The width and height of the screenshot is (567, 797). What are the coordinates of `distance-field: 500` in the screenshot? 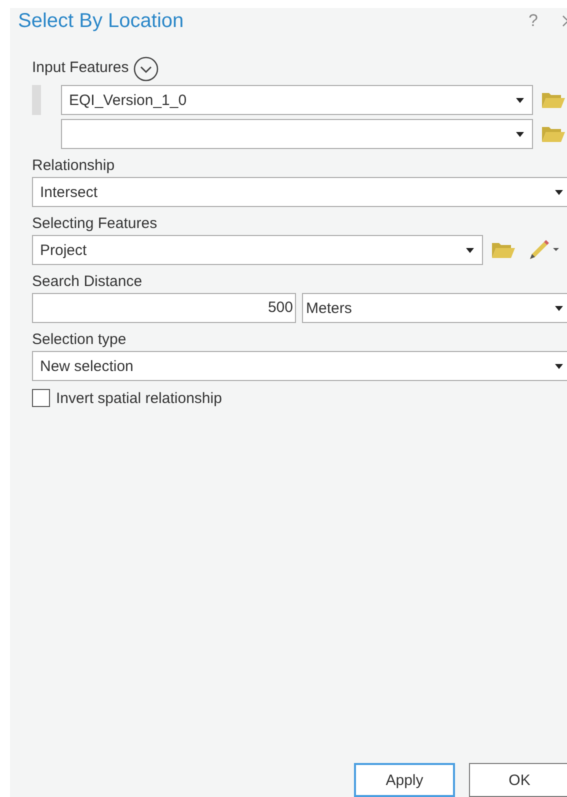 It's located at (164, 308).